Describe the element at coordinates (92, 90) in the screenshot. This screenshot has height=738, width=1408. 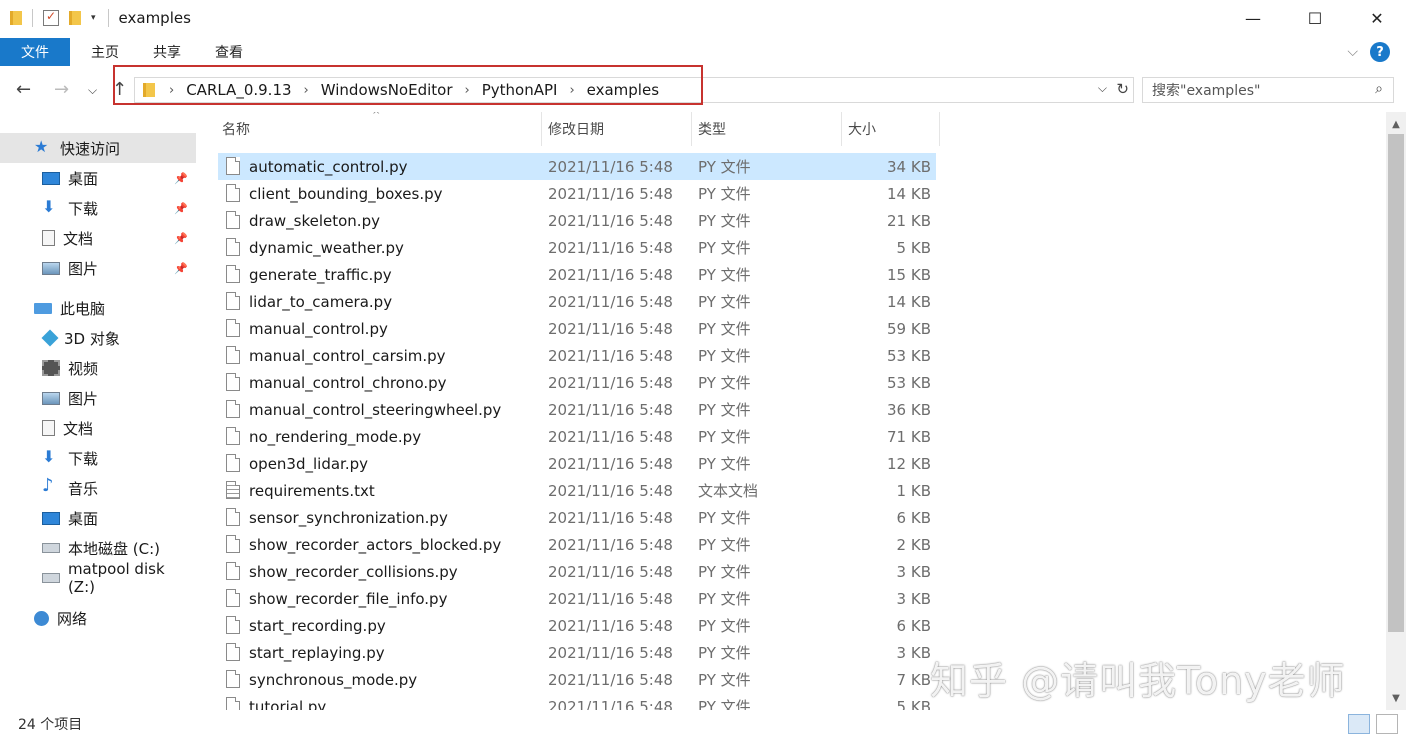
I see `recent-locations-chevron-icon: ⌵` at that location.